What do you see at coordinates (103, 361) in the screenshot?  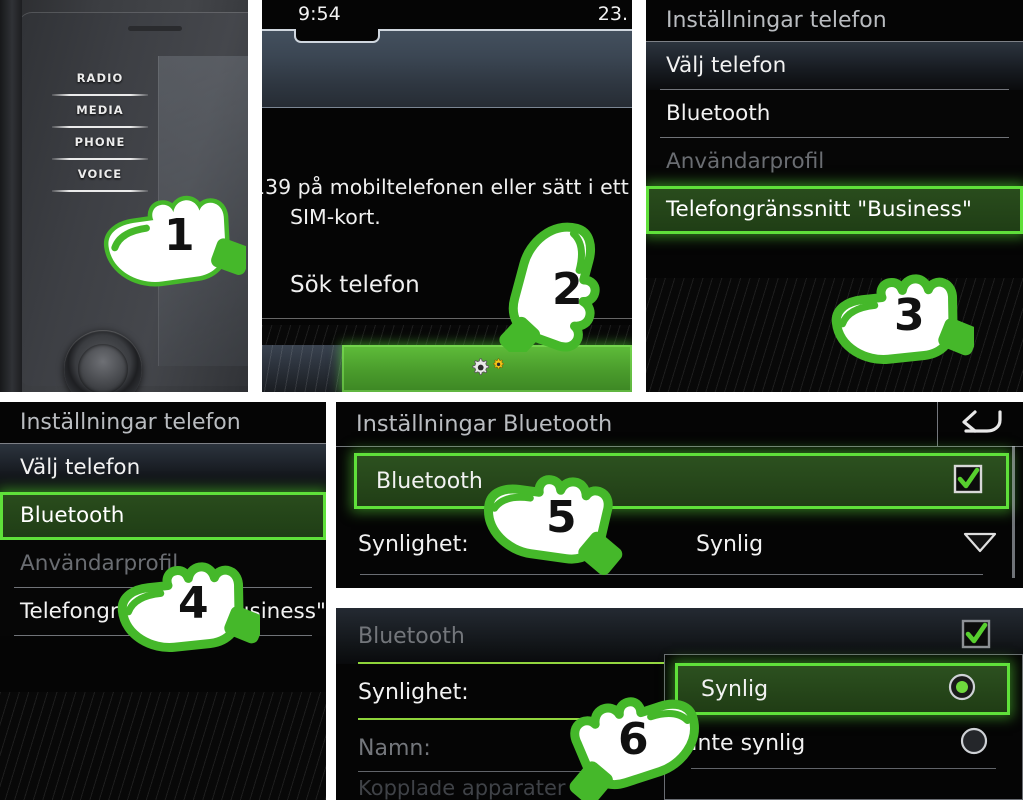 I see `rotary-knob` at bounding box center [103, 361].